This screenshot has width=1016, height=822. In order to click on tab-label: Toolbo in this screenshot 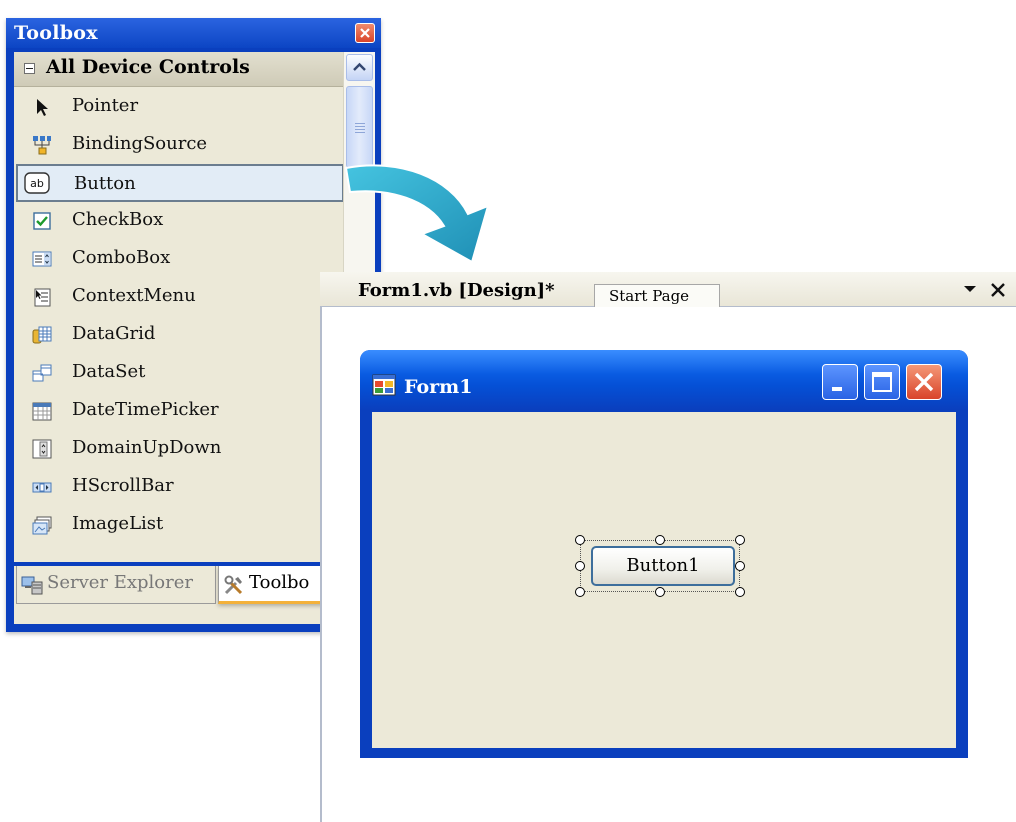, I will do `click(279, 582)`.